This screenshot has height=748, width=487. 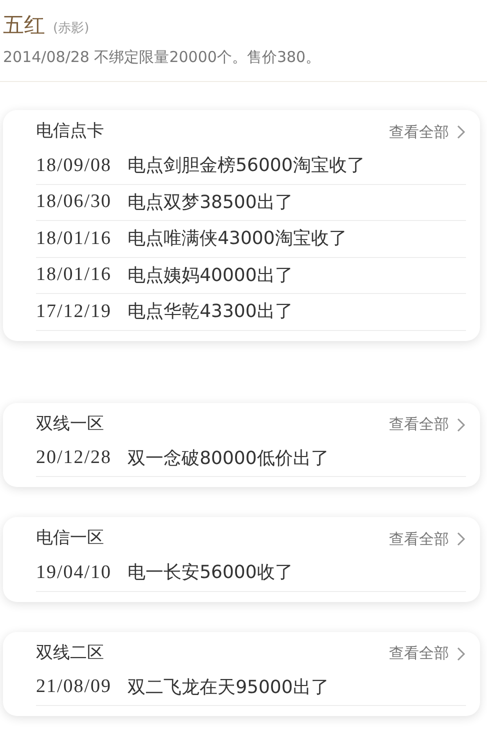 I want to click on entry-date: 18/09/08, so click(x=74, y=166).